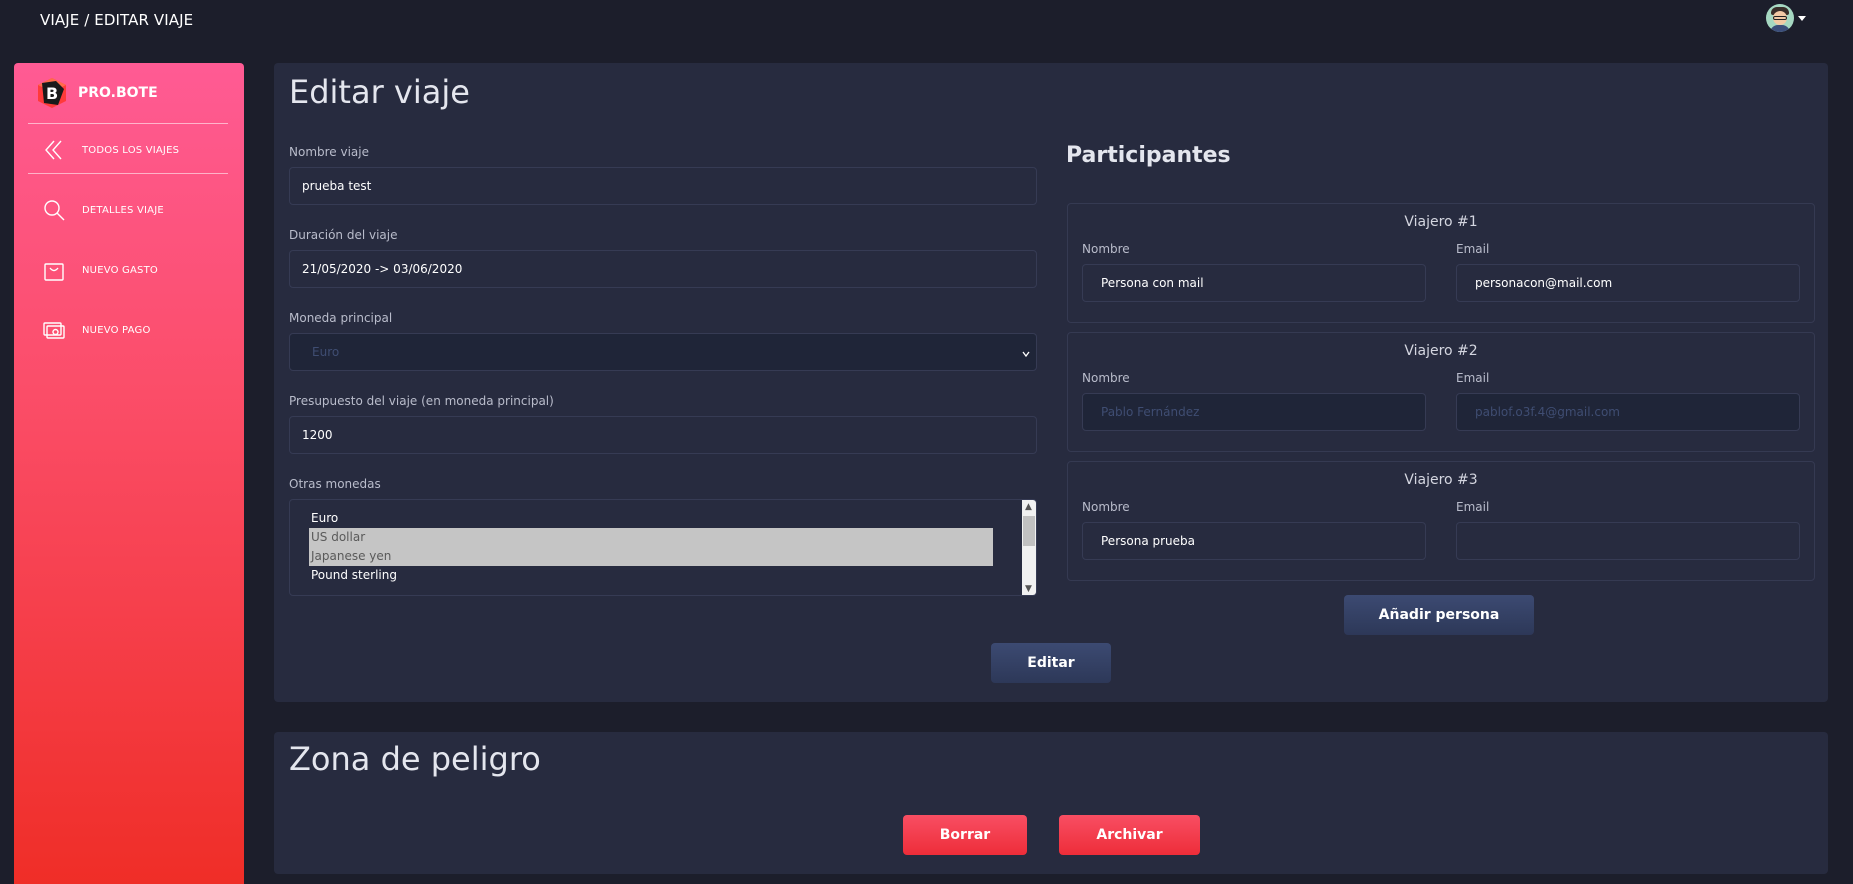  I want to click on traveler-email-input: personacon@mail.com, so click(1628, 283).